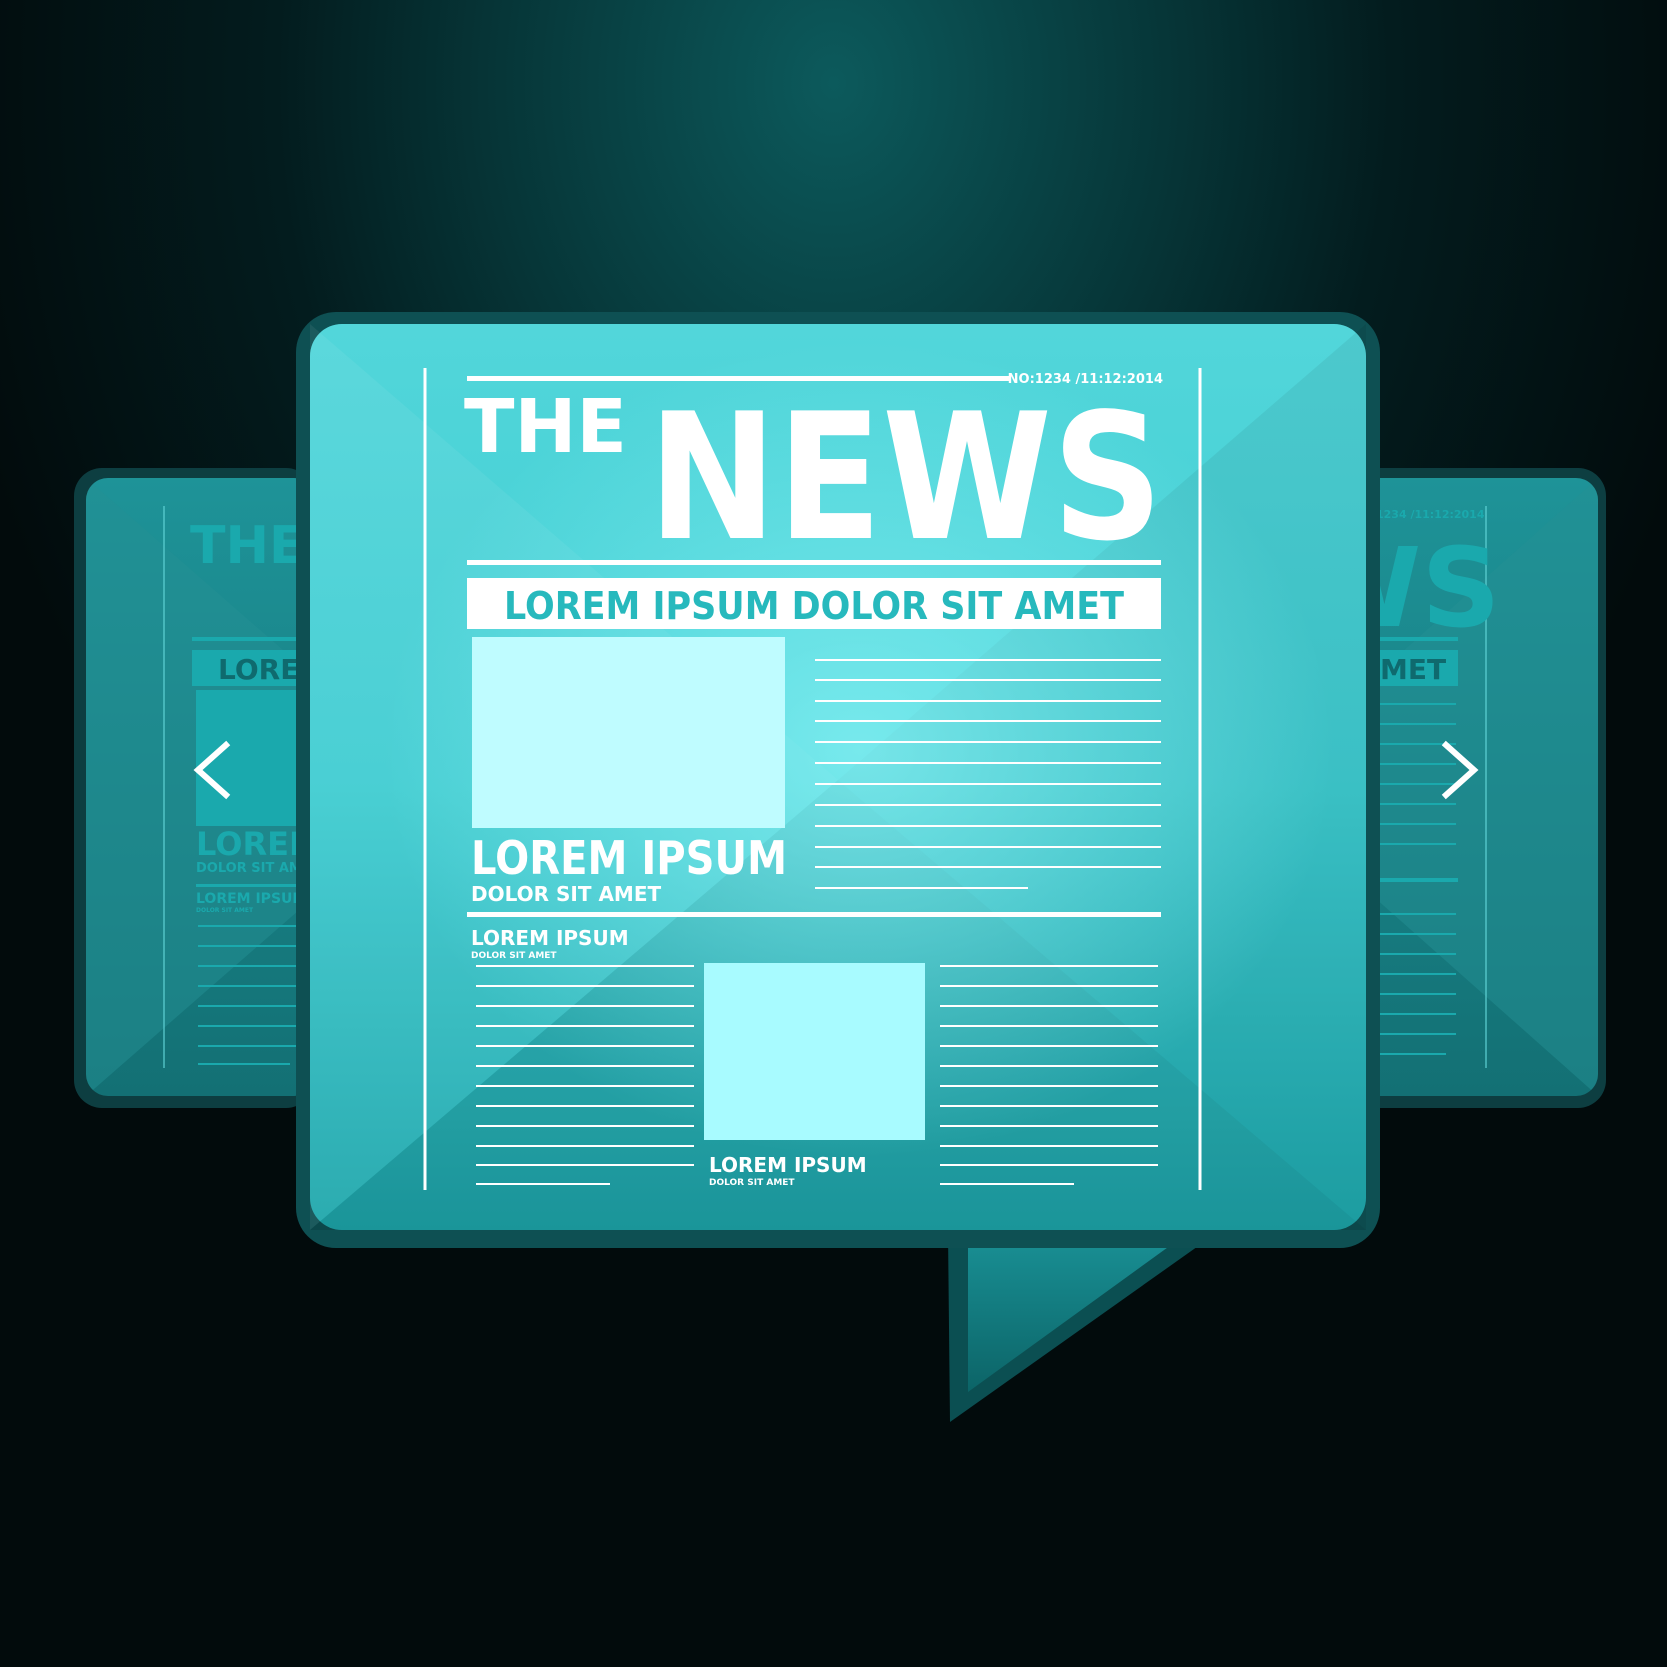 This screenshot has height=1667, width=1667. I want to click on third-story-title: LOREM IPSUM, so click(788, 1165).